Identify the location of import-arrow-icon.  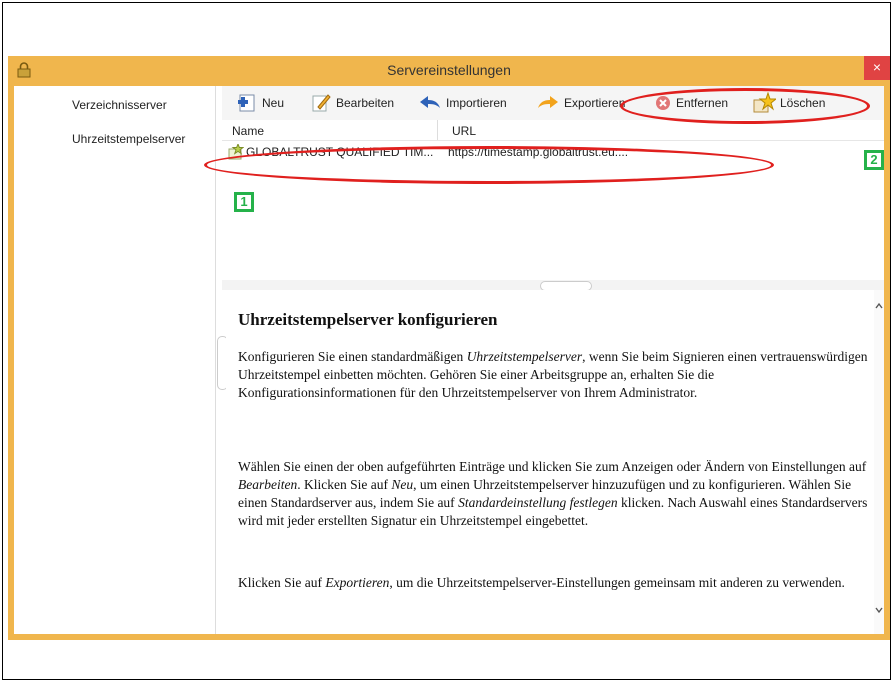
(430, 102).